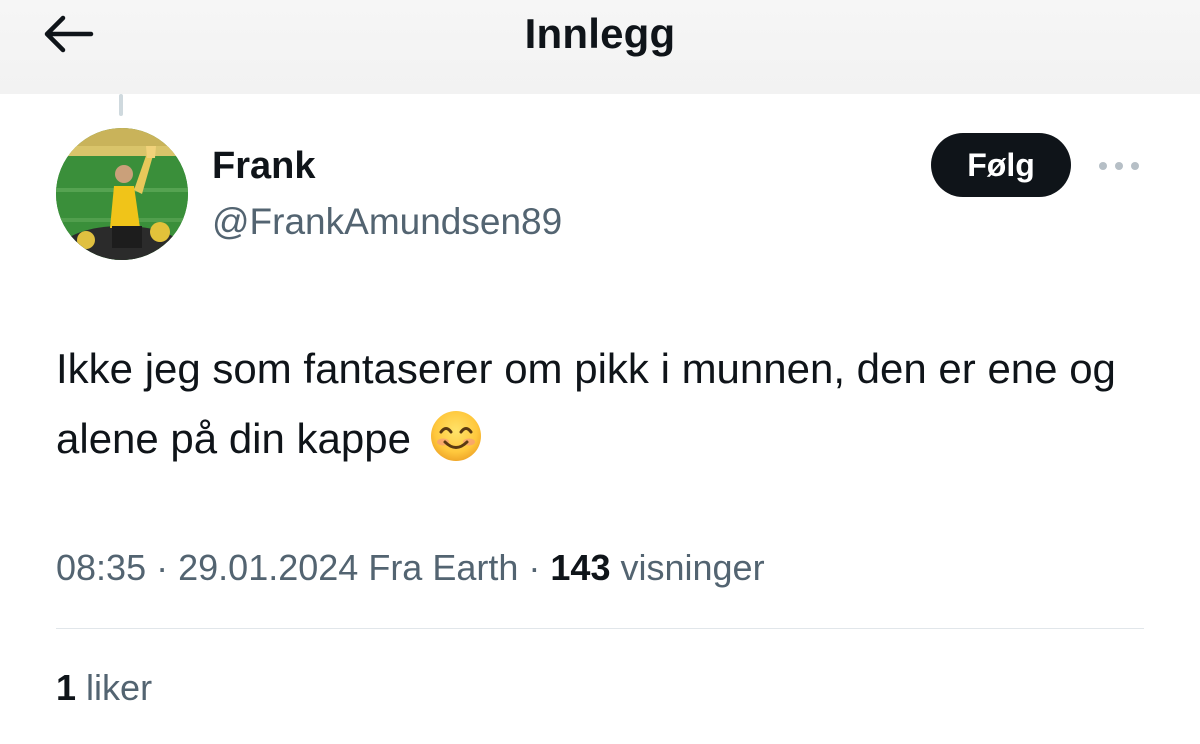 The height and width of the screenshot is (744, 1200). I want to click on likes-label: liker, so click(119, 687).